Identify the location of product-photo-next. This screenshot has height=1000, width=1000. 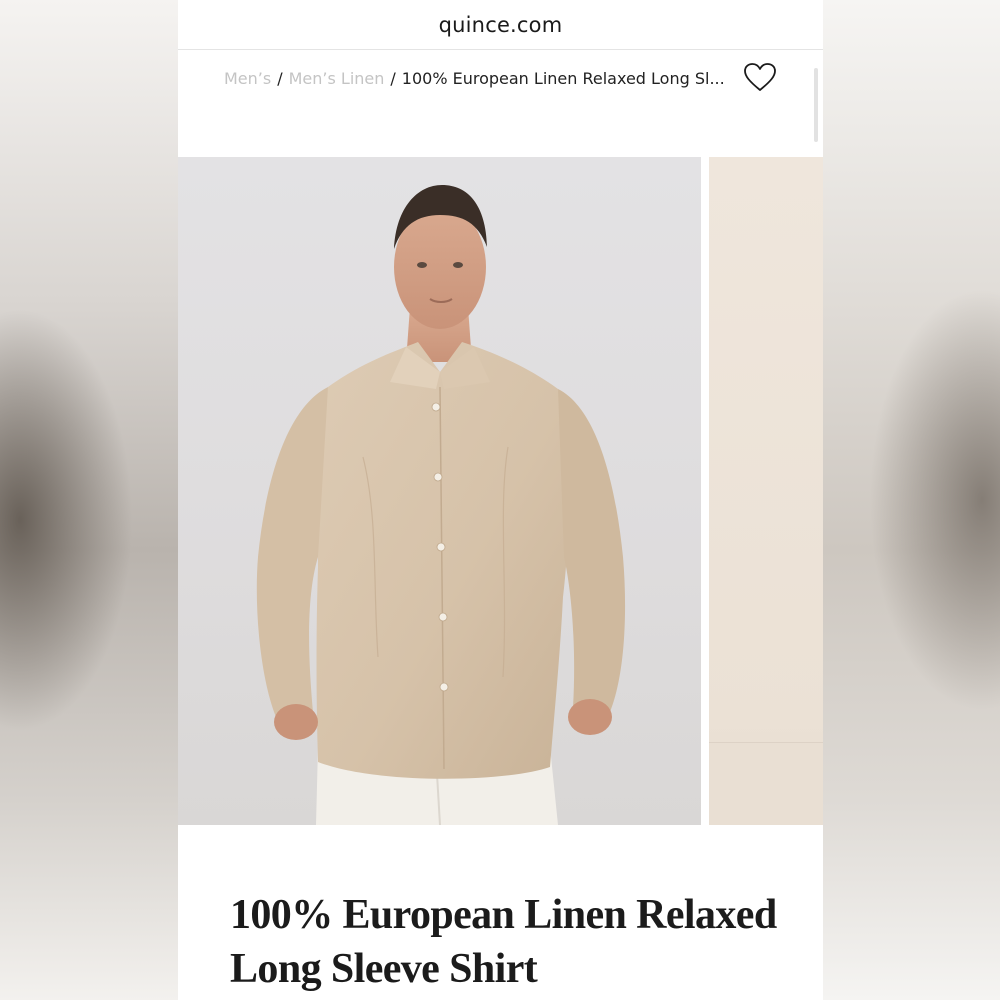
(766, 491).